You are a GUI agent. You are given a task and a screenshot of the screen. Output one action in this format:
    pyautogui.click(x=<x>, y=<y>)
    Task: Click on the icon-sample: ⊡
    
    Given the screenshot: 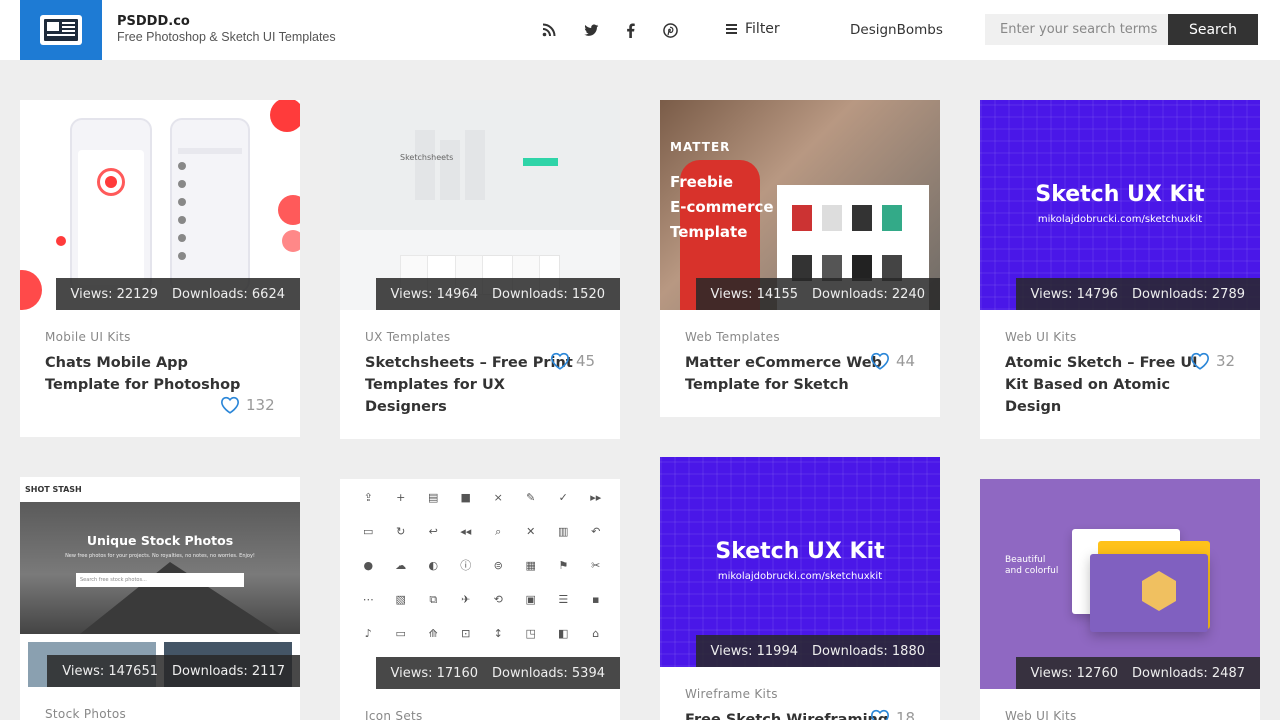 What is the action you would take?
    pyautogui.click(x=466, y=633)
    